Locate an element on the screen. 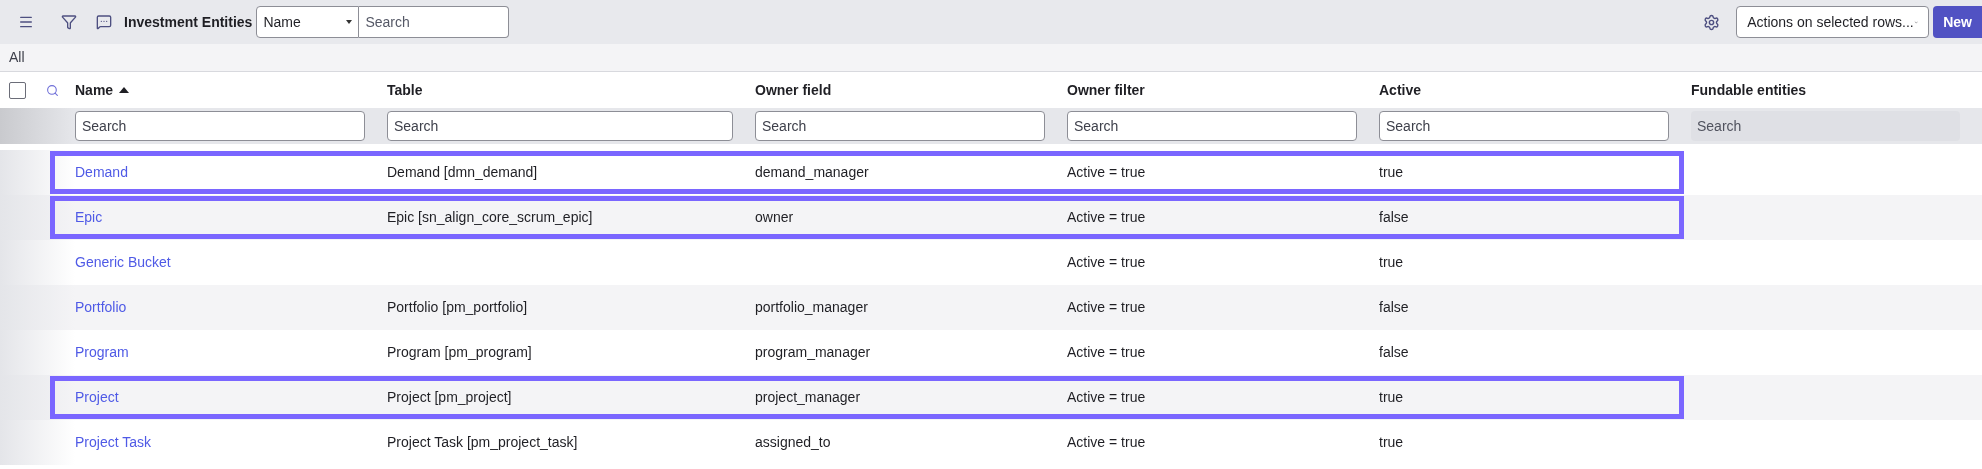 The height and width of the screenshot is (469, 1982). table-cell: owner is located at coordinates (774, 217).